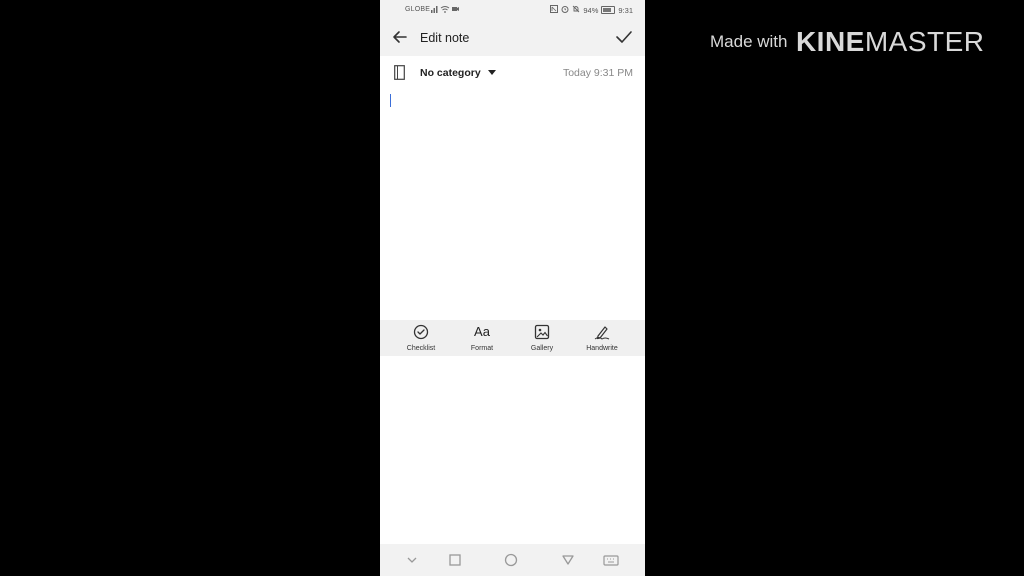 This screenshot has height=576, width=1024. I want to click on category-row: No category Today 9:31 PM, so click(512, 73).